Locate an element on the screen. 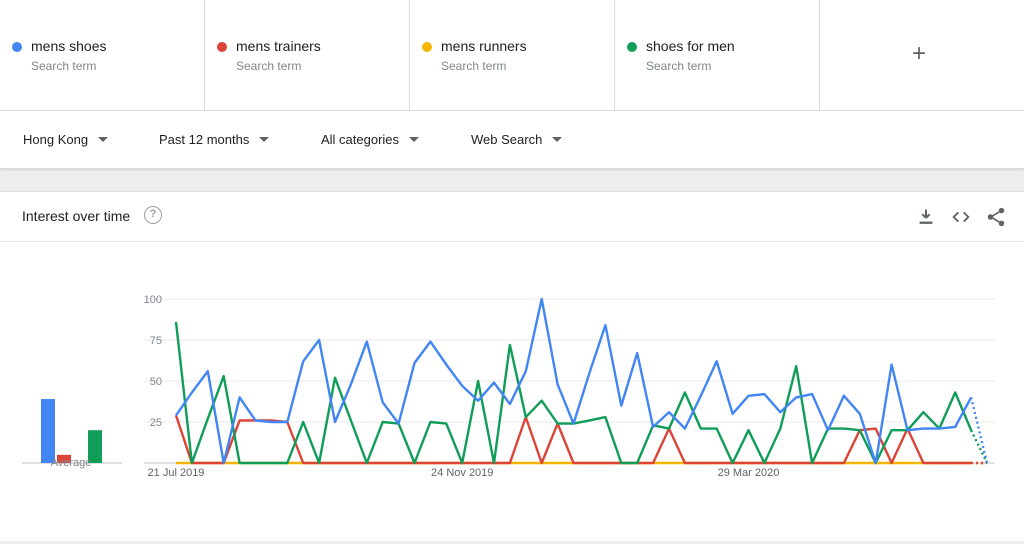 The height and width of the screenshot is (544, 1024). x-tick-label: 24 Nov 2019 is located at coordinates (462, 473).